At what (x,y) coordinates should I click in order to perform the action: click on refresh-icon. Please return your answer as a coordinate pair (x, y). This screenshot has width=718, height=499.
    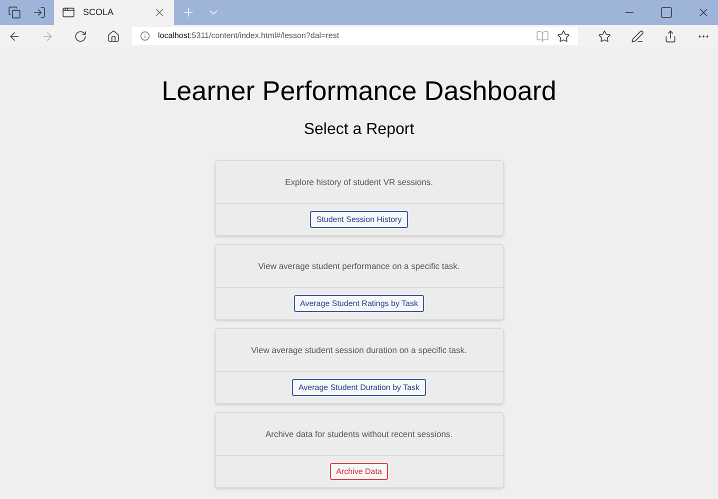
    Looking at the image, I should click on (80, 36).